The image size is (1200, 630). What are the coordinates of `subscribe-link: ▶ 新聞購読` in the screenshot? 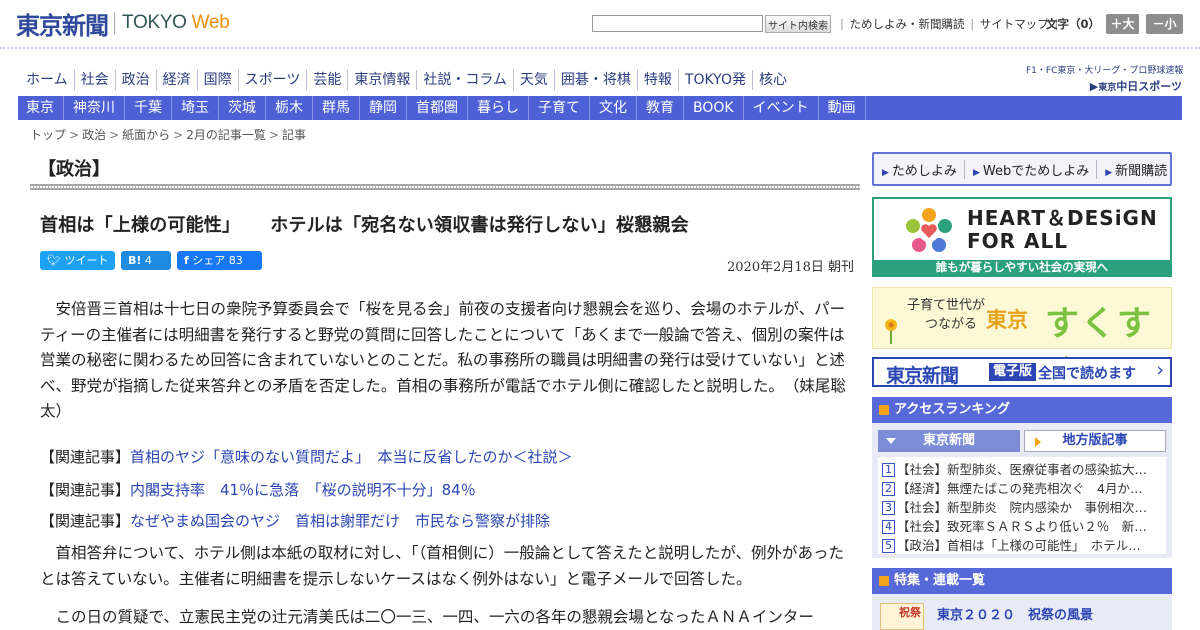 It's located at (1135, 169).